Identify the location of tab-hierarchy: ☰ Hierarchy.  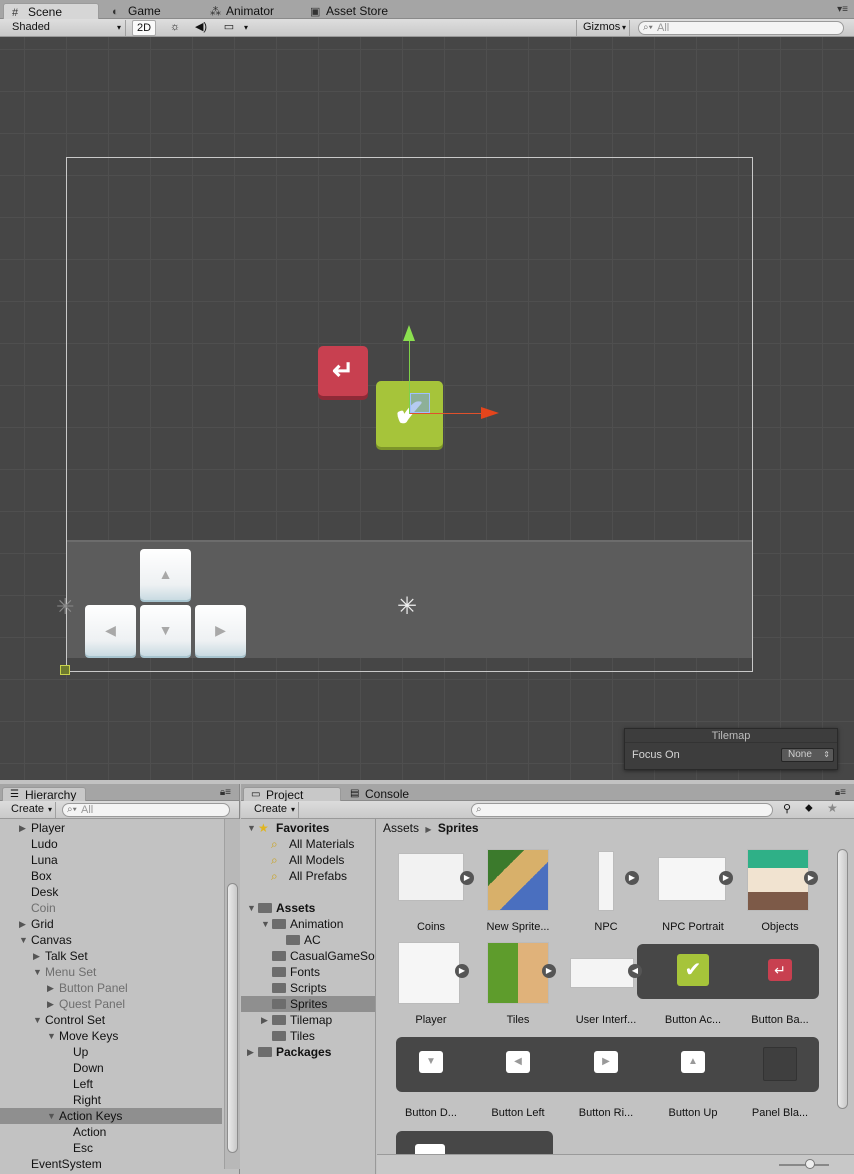
(44, 794).